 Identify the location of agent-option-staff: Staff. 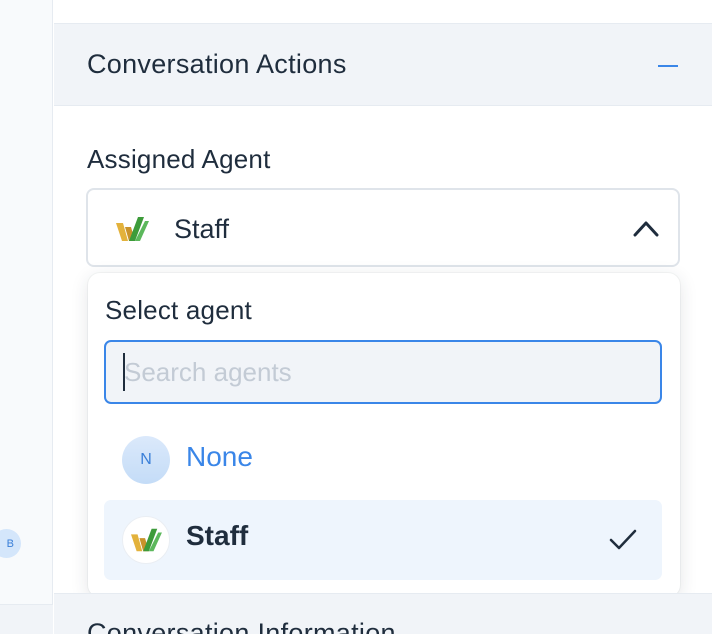
(383, 540).